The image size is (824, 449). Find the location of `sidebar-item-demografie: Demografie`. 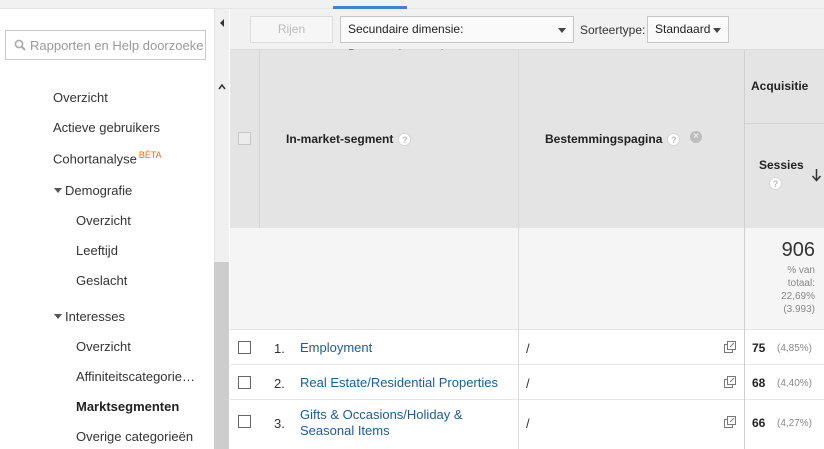

sidebar-item-demografie: Demografie is located at coordinates (93, 190).